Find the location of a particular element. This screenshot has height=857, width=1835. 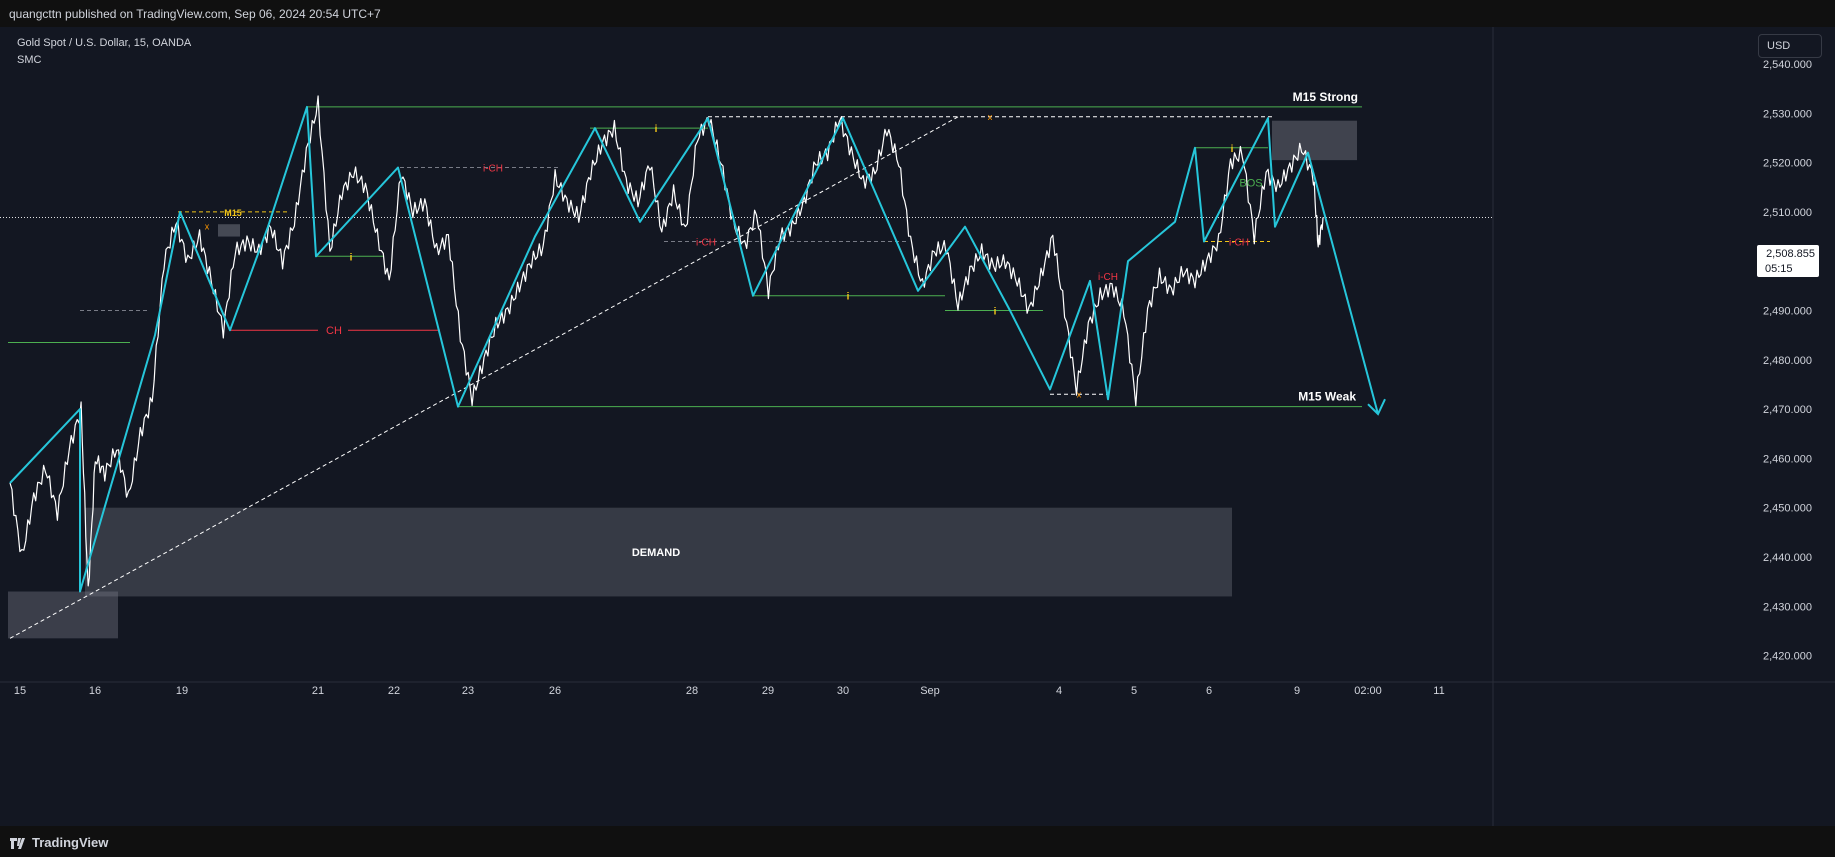

price-tick-label: 2,460.000 is located at coordinates (1787, 459).